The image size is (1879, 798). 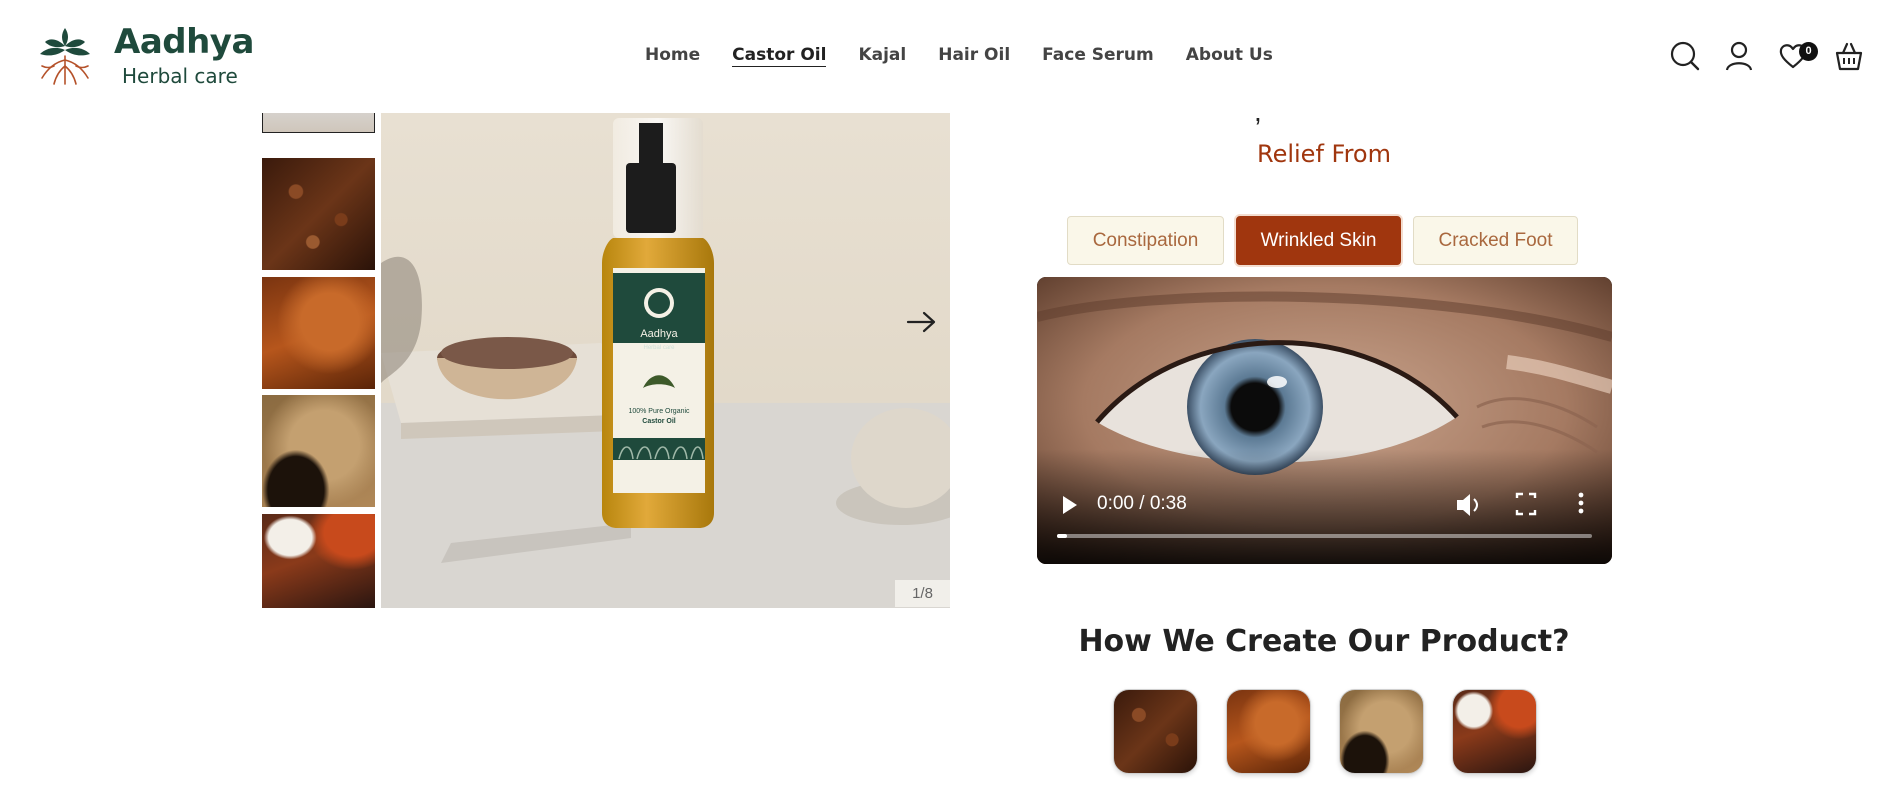 I want to click on nav-home: Home, so click(x=672, y=56).